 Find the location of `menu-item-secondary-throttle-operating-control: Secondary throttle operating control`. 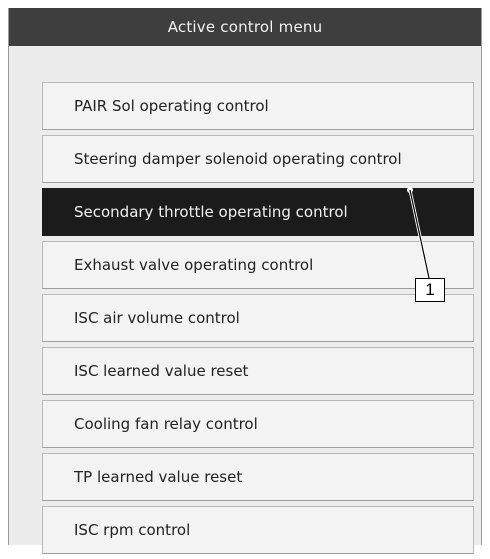

menu-item-secondary-throttle-operating-control: Secondary throttle operating control is located at coordinates (258, 212).